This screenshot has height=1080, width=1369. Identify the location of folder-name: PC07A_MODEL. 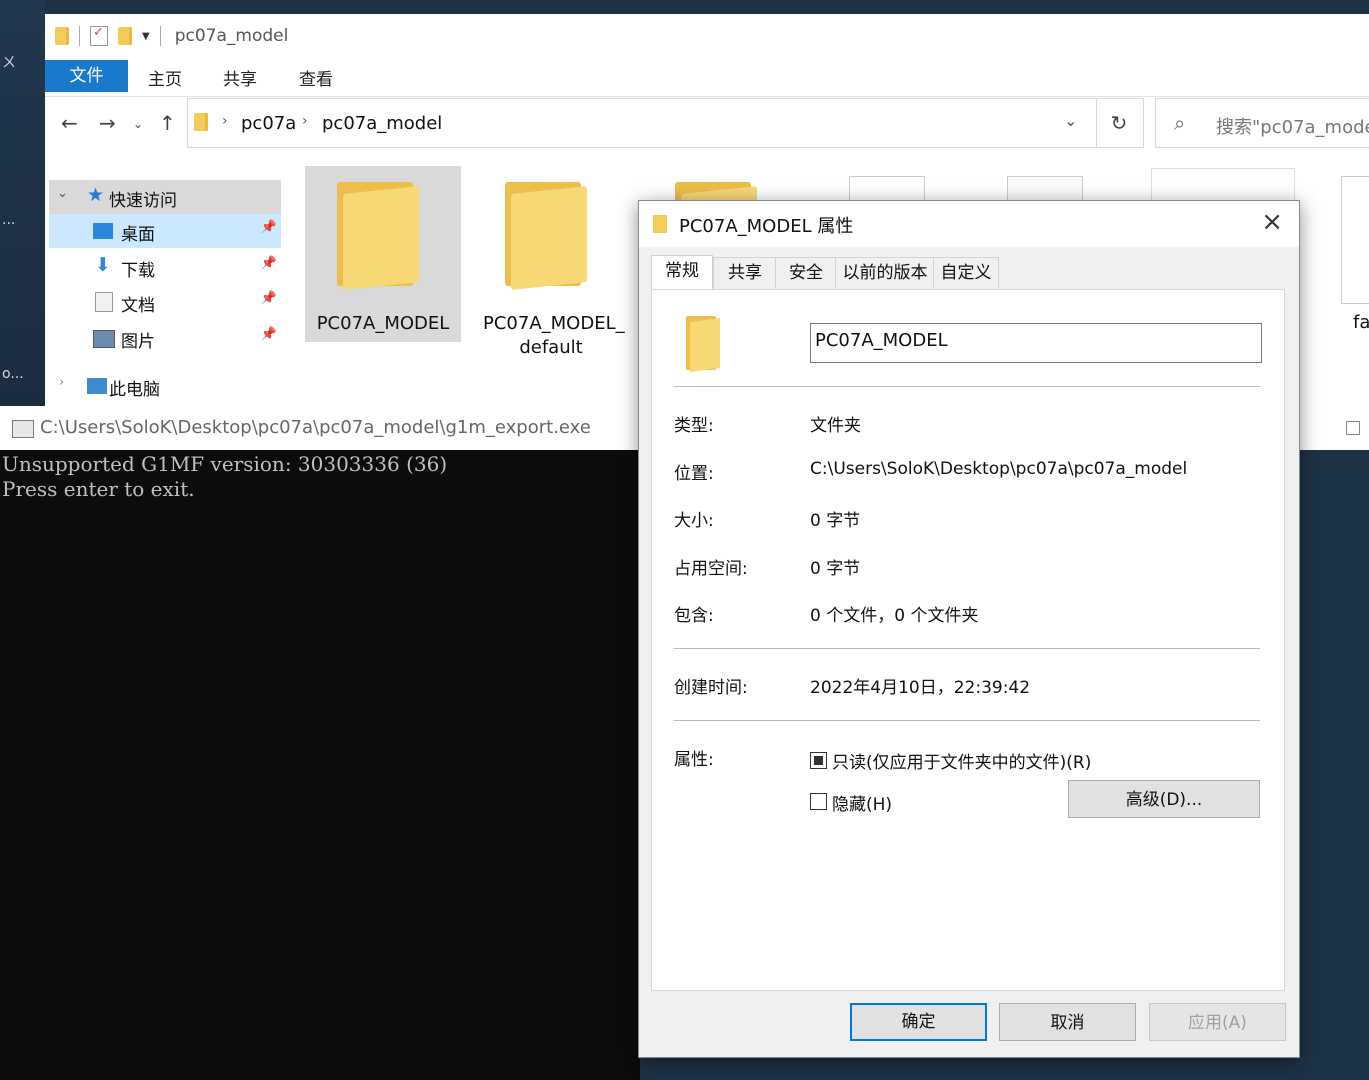
(383, 323).